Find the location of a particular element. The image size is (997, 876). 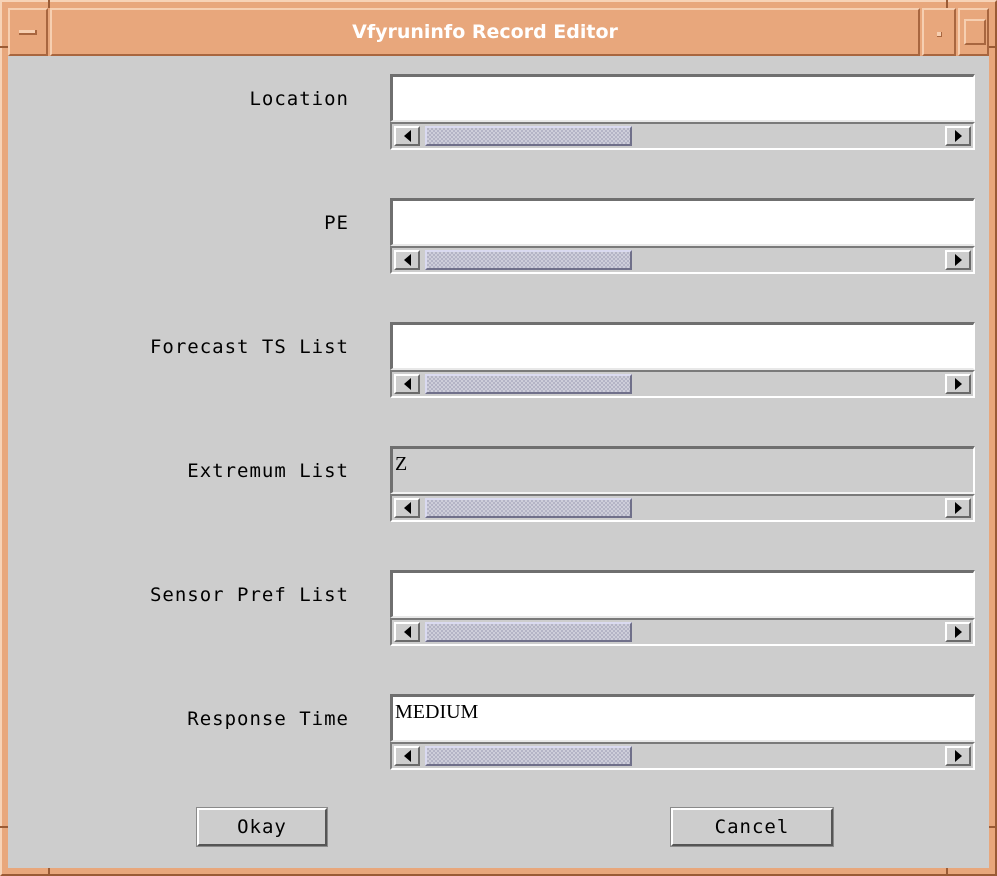

field-row-forecast-ts-list: Forecast TS List is located at coordinates (498, 351).